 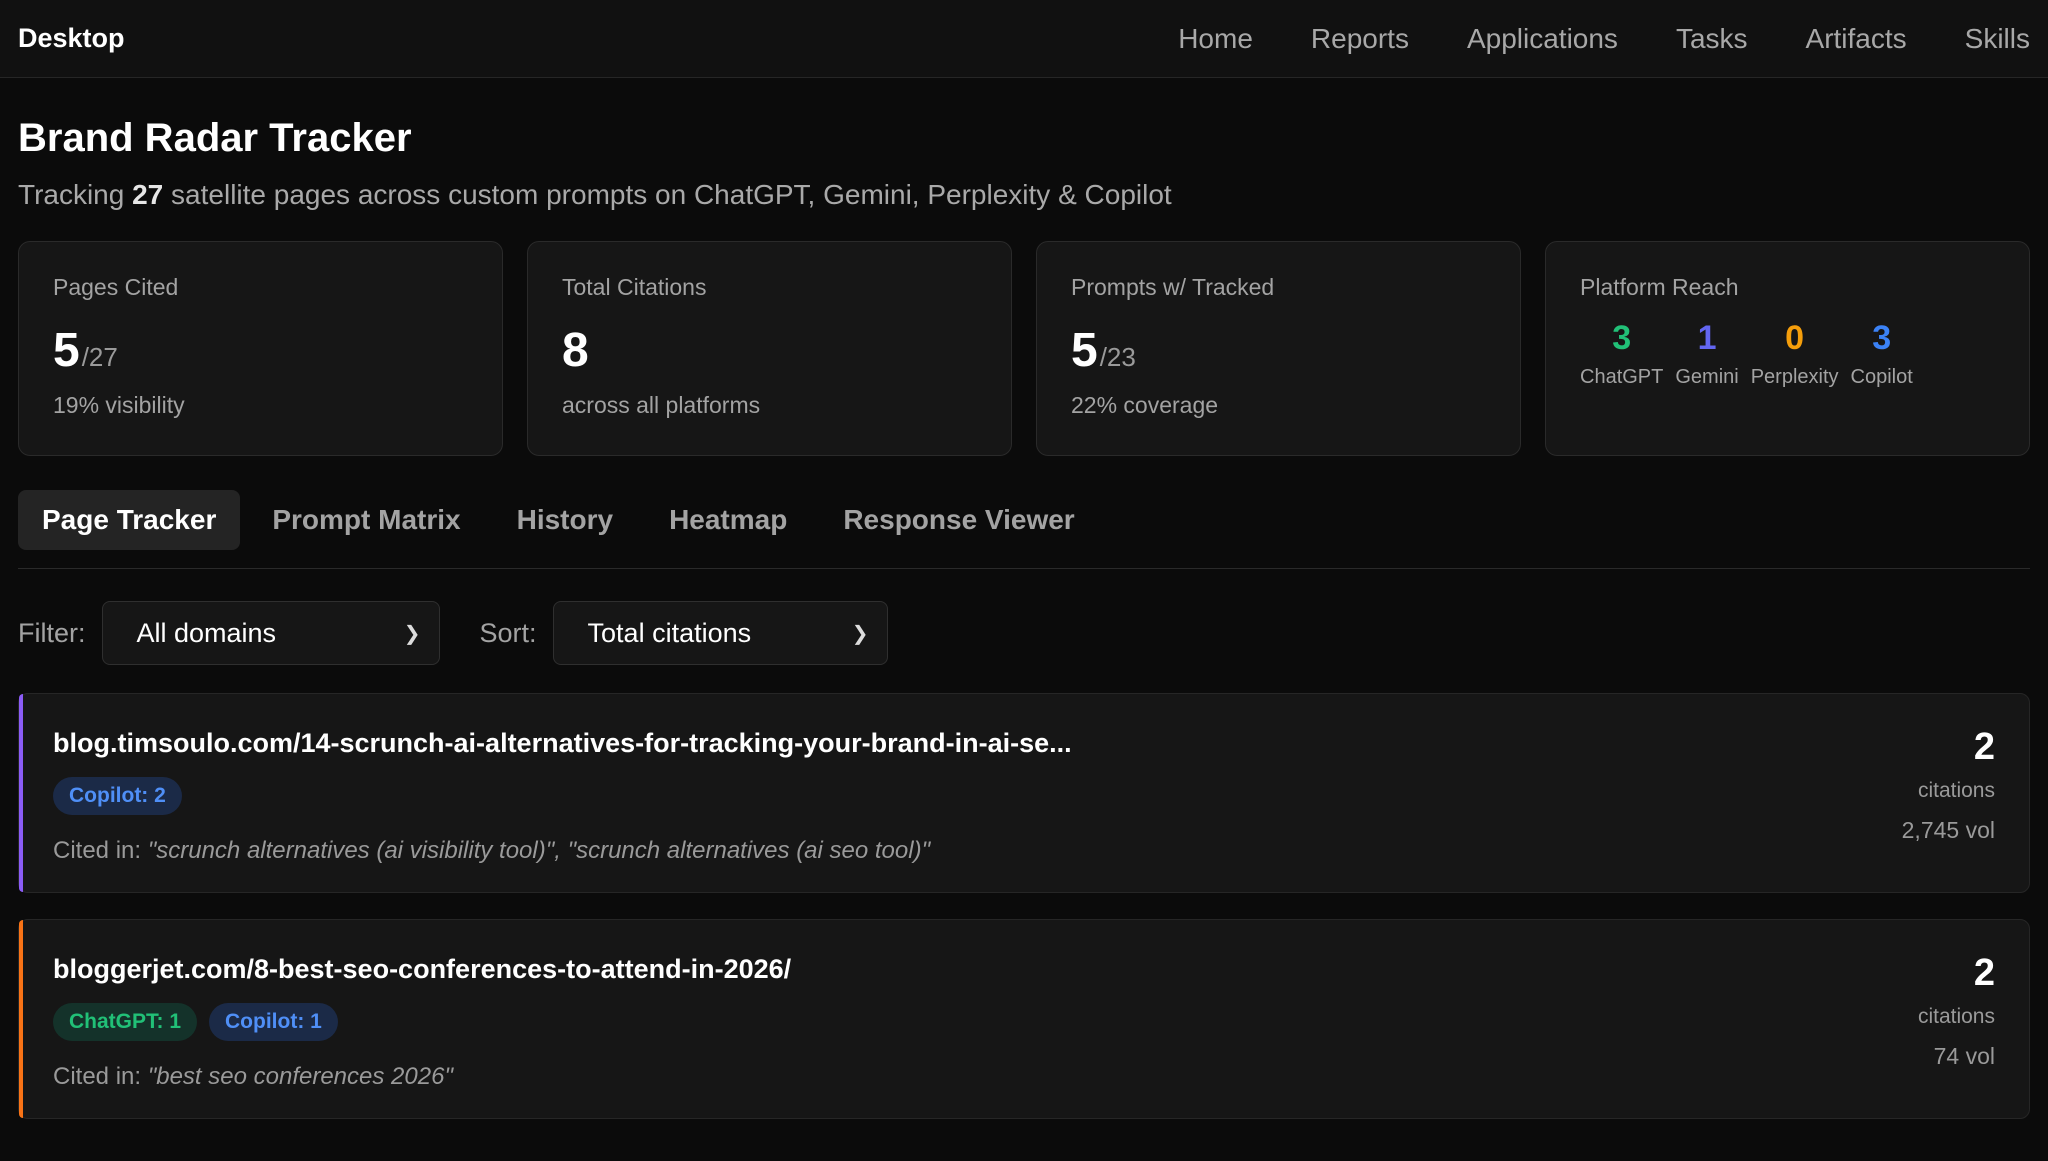 I want to click on reach-label: Gemini, so click(x=1707, y=377).